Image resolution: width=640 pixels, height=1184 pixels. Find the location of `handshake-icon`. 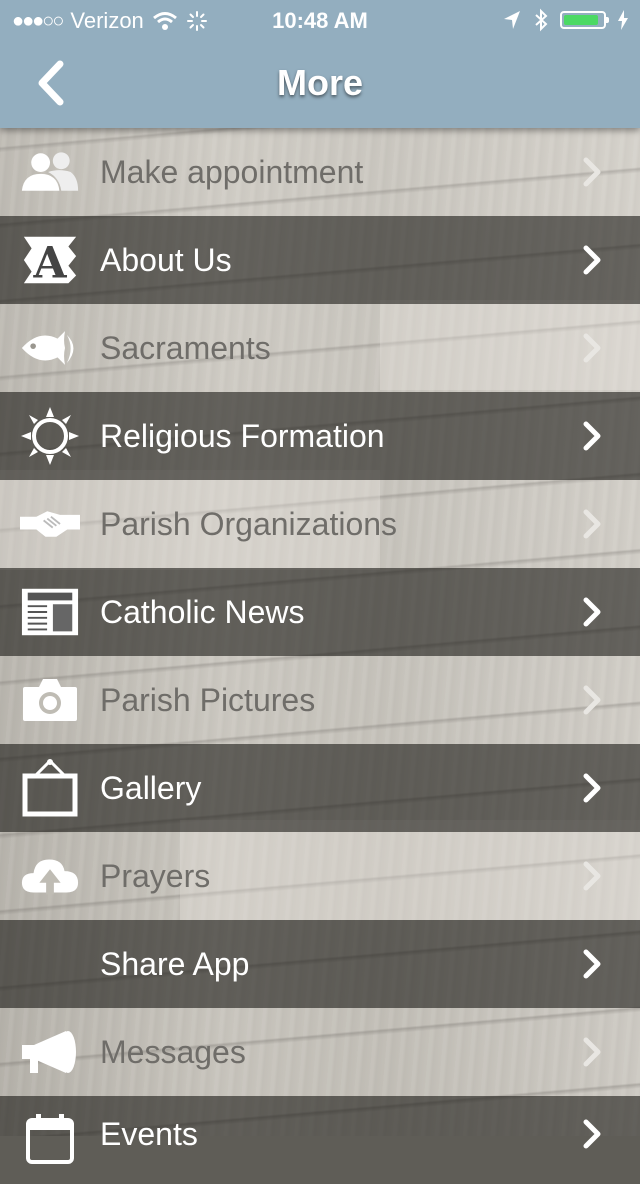

handshake-icon is located at coordinates (50, 524).